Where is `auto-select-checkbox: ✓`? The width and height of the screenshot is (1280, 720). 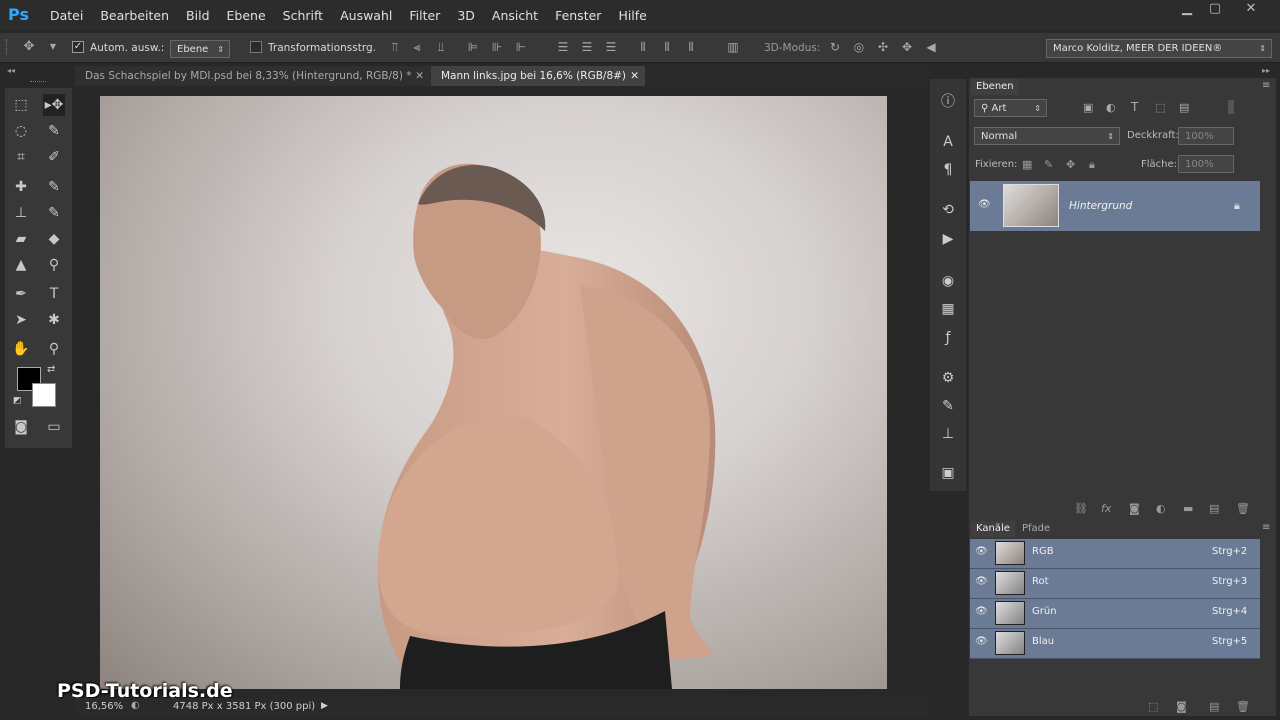 auto-select-checkbox: ✓ is located at coordinates (78, 47).